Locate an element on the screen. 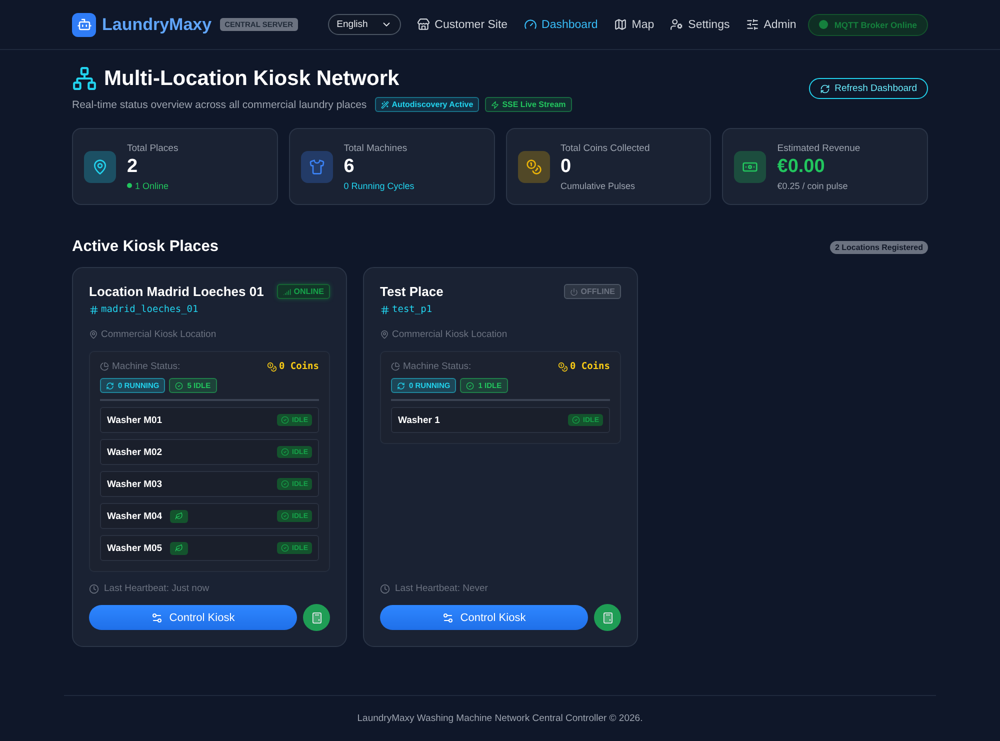 The height and width of the screenshot is (741, 1000). footer-text: LaundryMaxy Washing Machine Network Central Controller © 2026. is located at coordinates (500, 718).